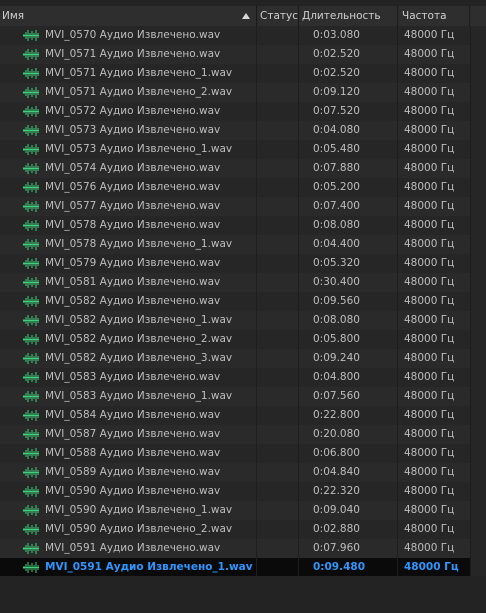  What do you see at coordinates (353, 434) in the screenshot?
I see `file-duration-cell: 0:20.080` at bounding box center [353, 434].